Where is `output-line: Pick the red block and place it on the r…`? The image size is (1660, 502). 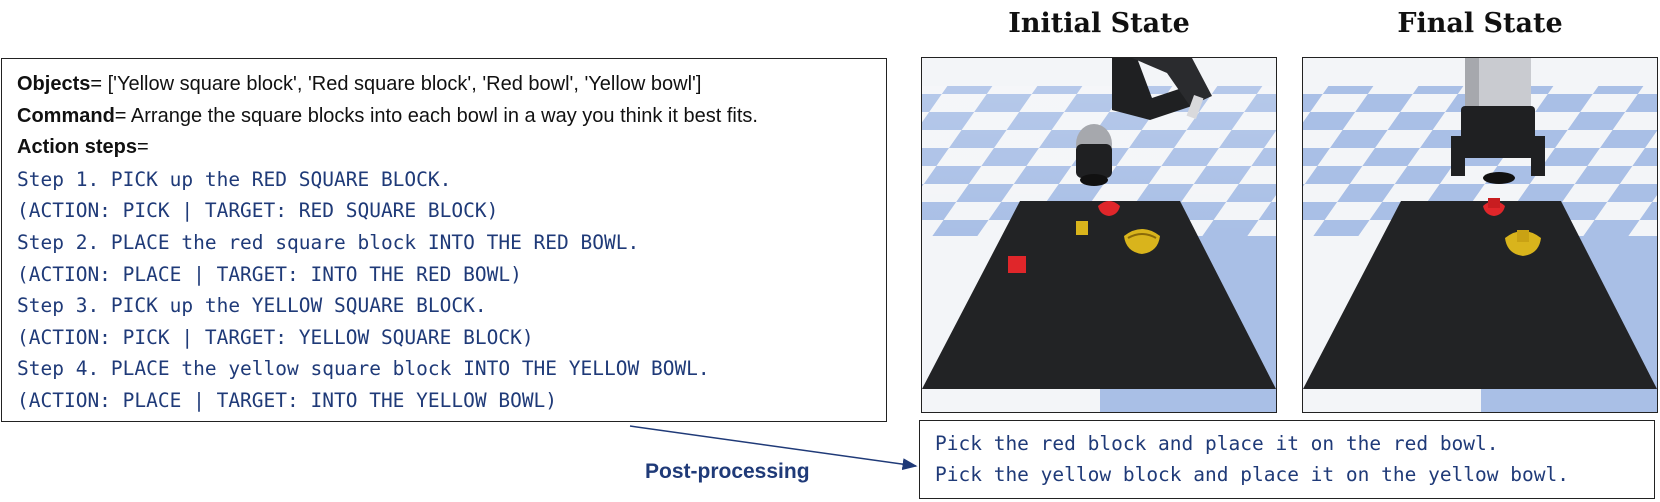 output-line: Pick the red block and place it on the r… is located at coordinates (1217, 443).